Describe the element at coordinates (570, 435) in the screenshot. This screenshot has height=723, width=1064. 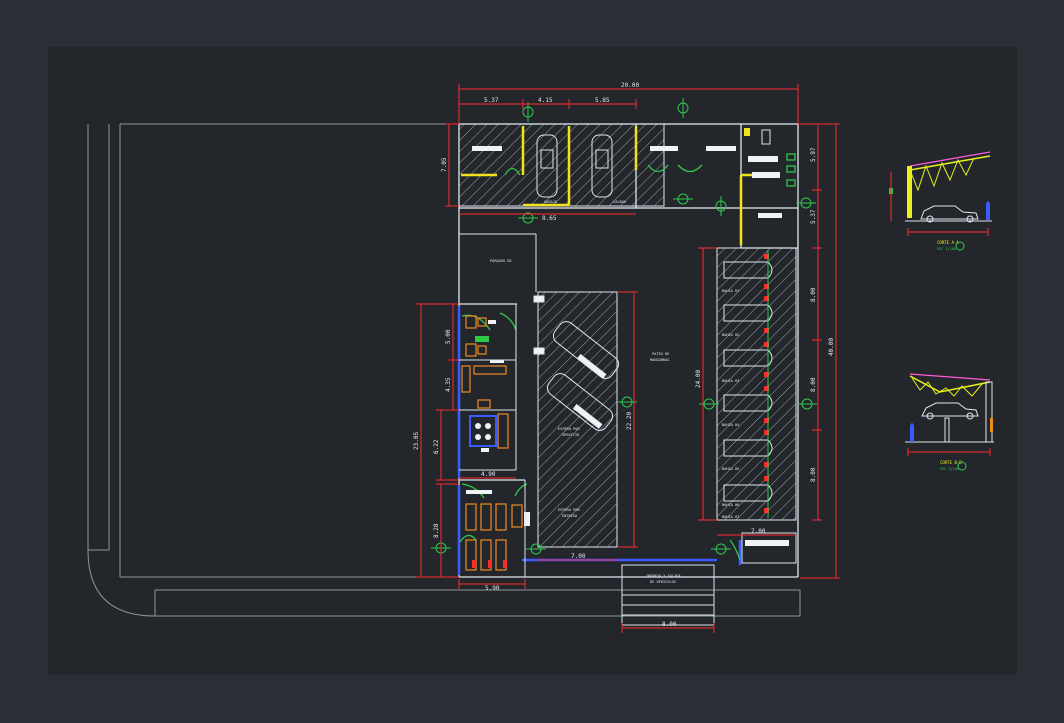
I see `label-service-a-2: SERVICIO` at that location.